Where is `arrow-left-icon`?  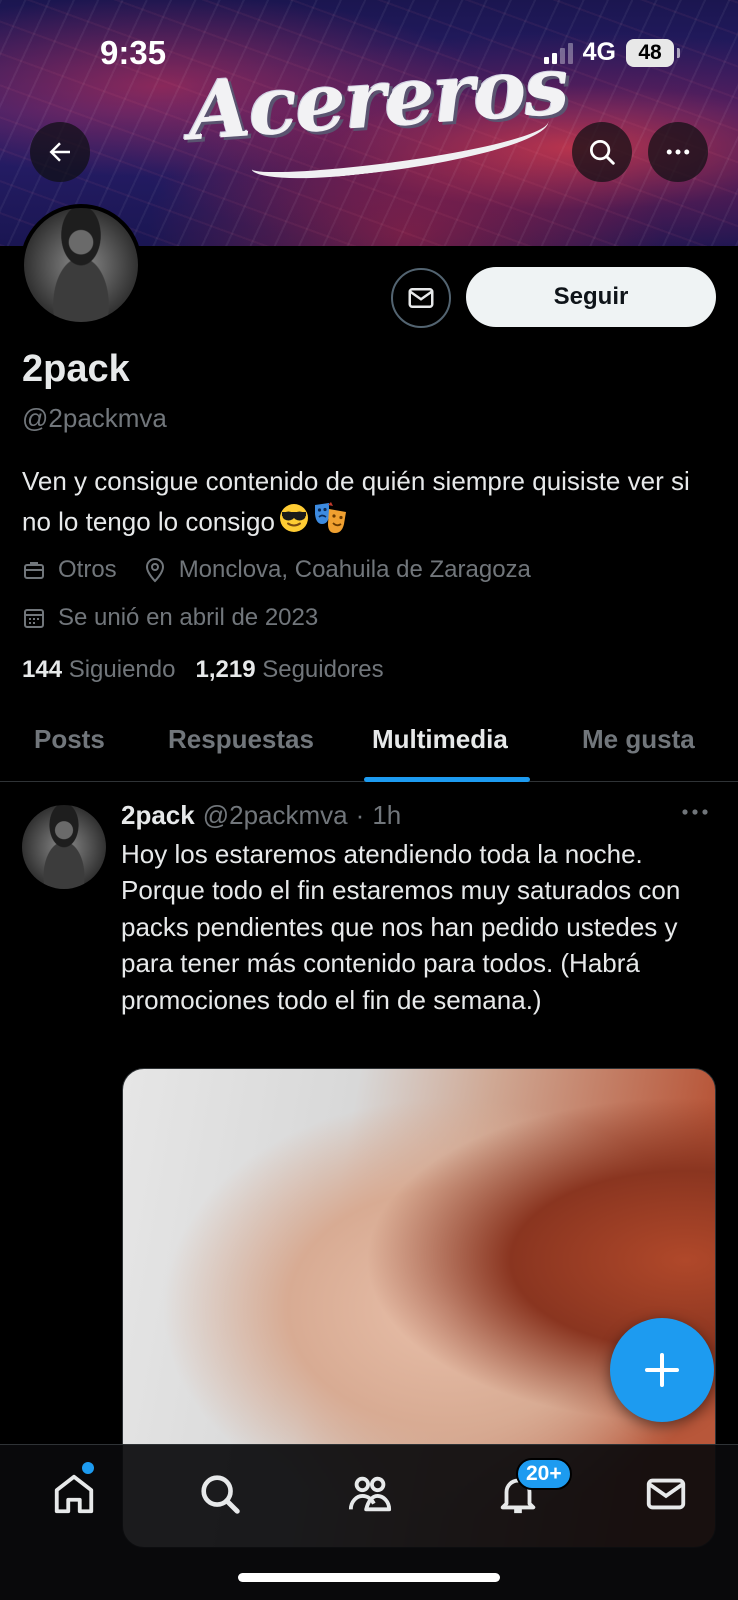 arrow-left-icon is located at coordinates (59, 152).